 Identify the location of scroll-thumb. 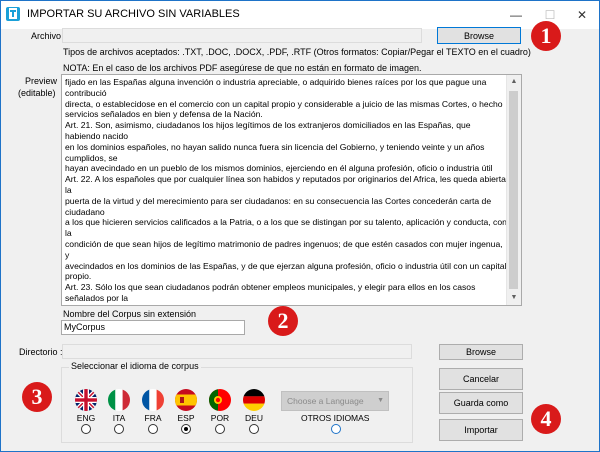
(513, 190).